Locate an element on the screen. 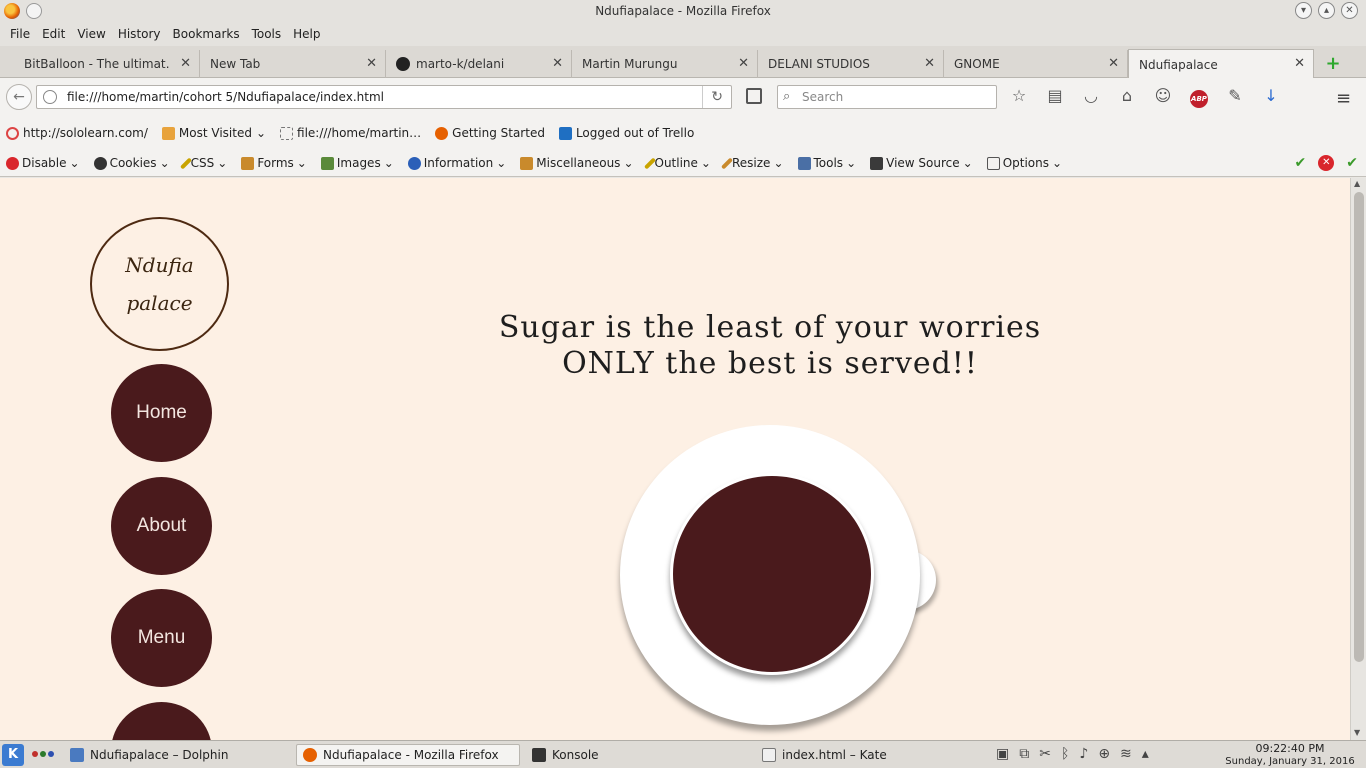 This screenshot has width=1366, height=768. page-scrollbar: ▲ ▼ is located at coordinates (1358, 459).